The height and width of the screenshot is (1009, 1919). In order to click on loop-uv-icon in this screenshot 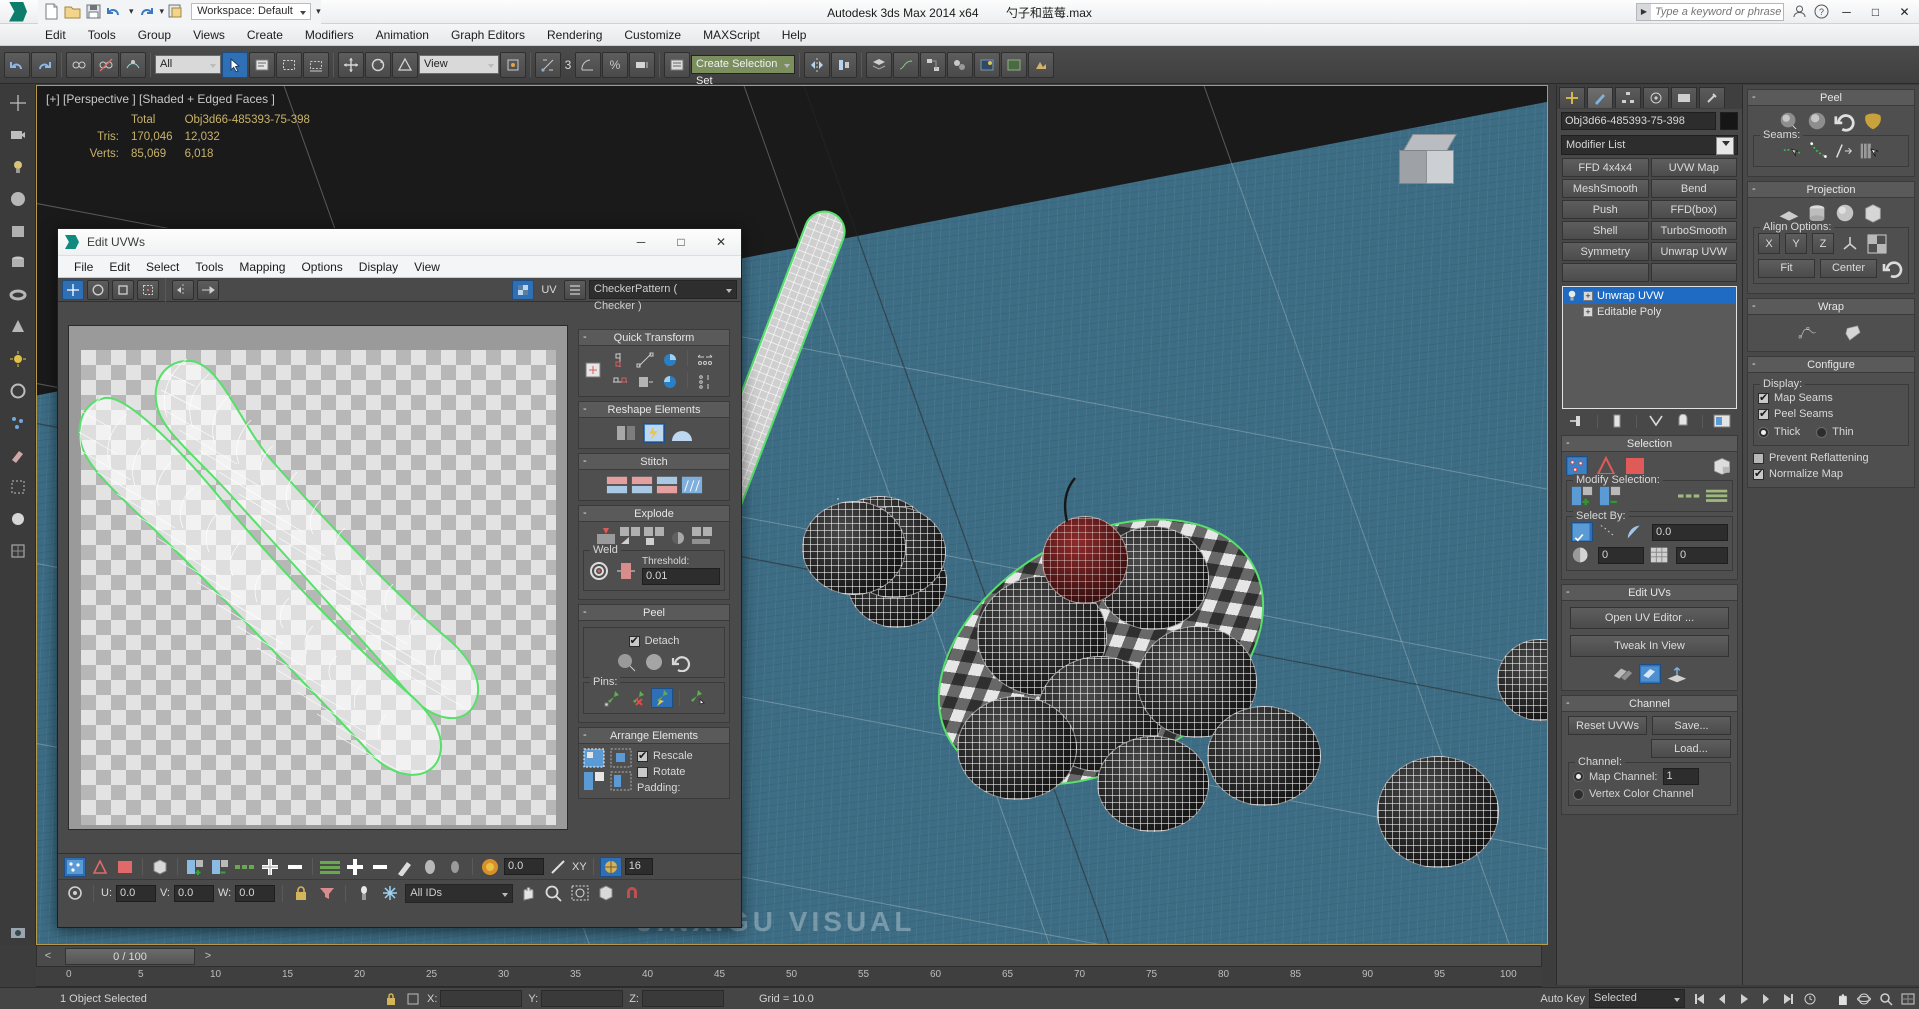, I will do `click(1689, 496)`.